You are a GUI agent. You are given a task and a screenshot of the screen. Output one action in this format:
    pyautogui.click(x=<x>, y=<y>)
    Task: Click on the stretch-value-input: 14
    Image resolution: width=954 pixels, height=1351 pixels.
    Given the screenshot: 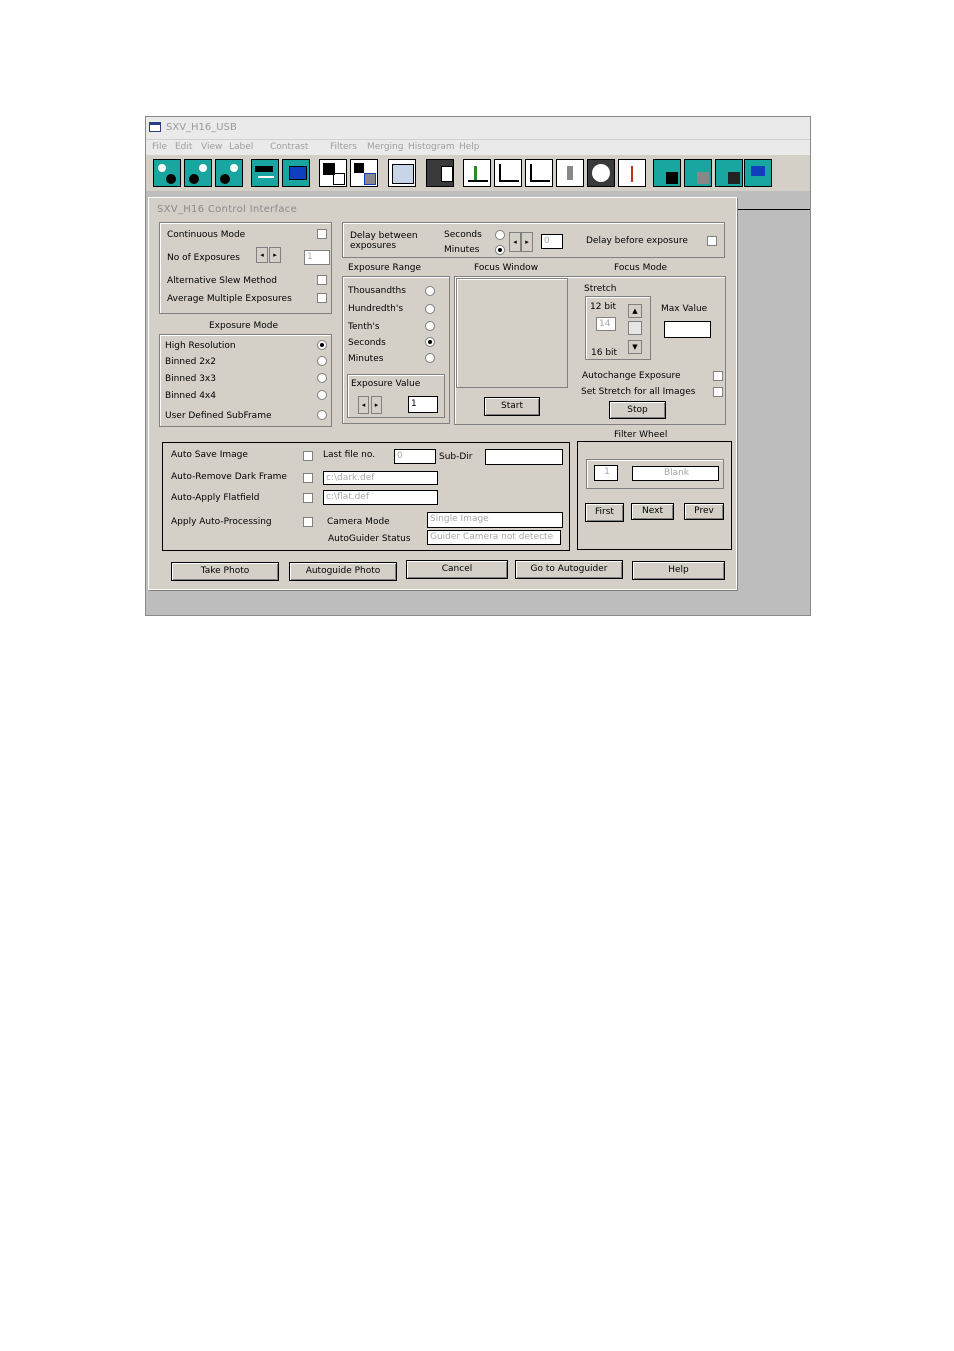 What is the action you would take?
    pyautogui.click(x=606, y=324)
    